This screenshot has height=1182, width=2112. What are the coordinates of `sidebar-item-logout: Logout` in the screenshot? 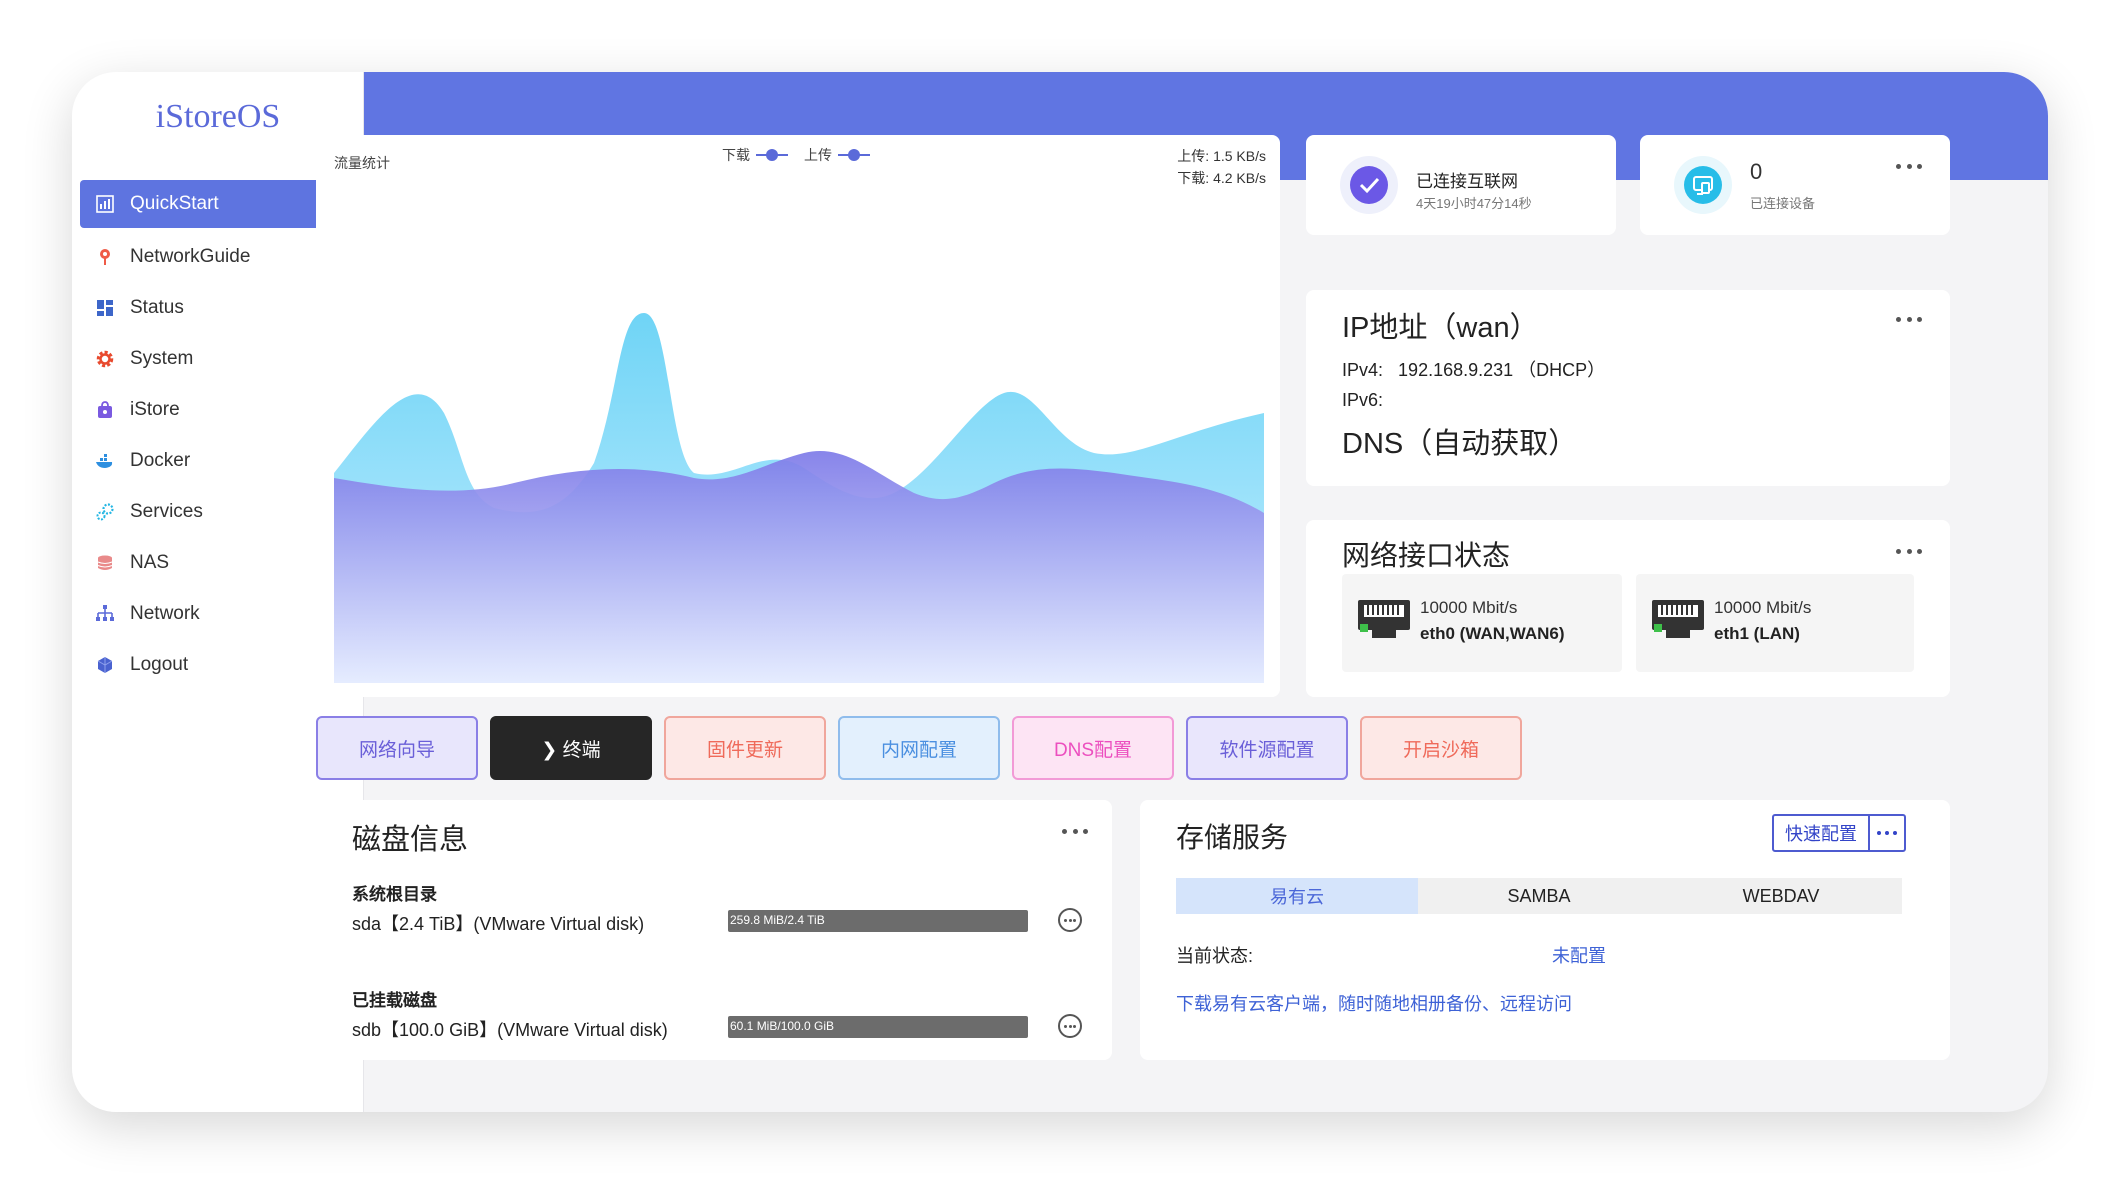 It's located at (217, 664).